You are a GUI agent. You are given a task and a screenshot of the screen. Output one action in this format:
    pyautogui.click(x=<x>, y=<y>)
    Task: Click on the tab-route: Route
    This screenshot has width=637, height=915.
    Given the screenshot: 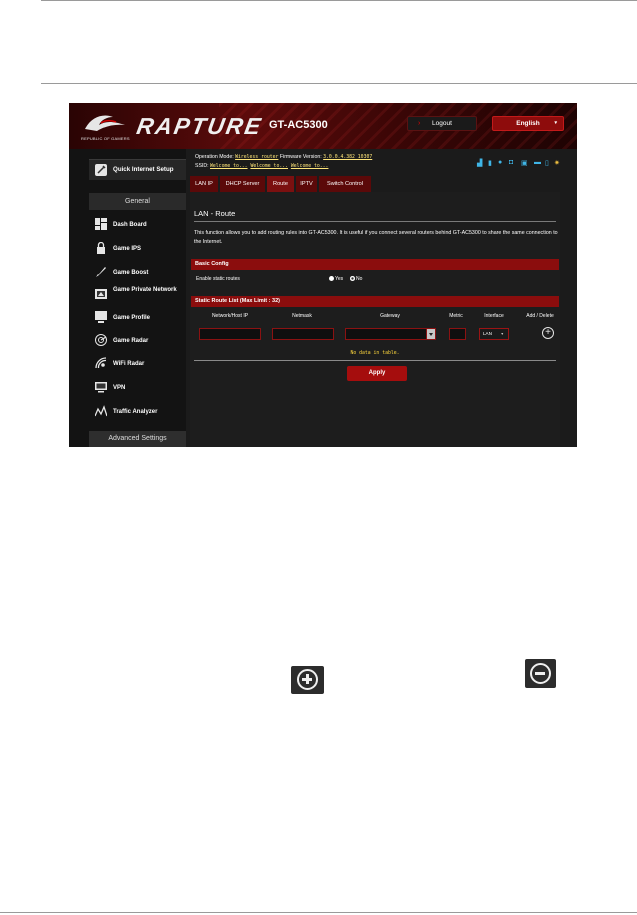 What is the action you would take?
    pyautogui.click(x=281, y=184)
    